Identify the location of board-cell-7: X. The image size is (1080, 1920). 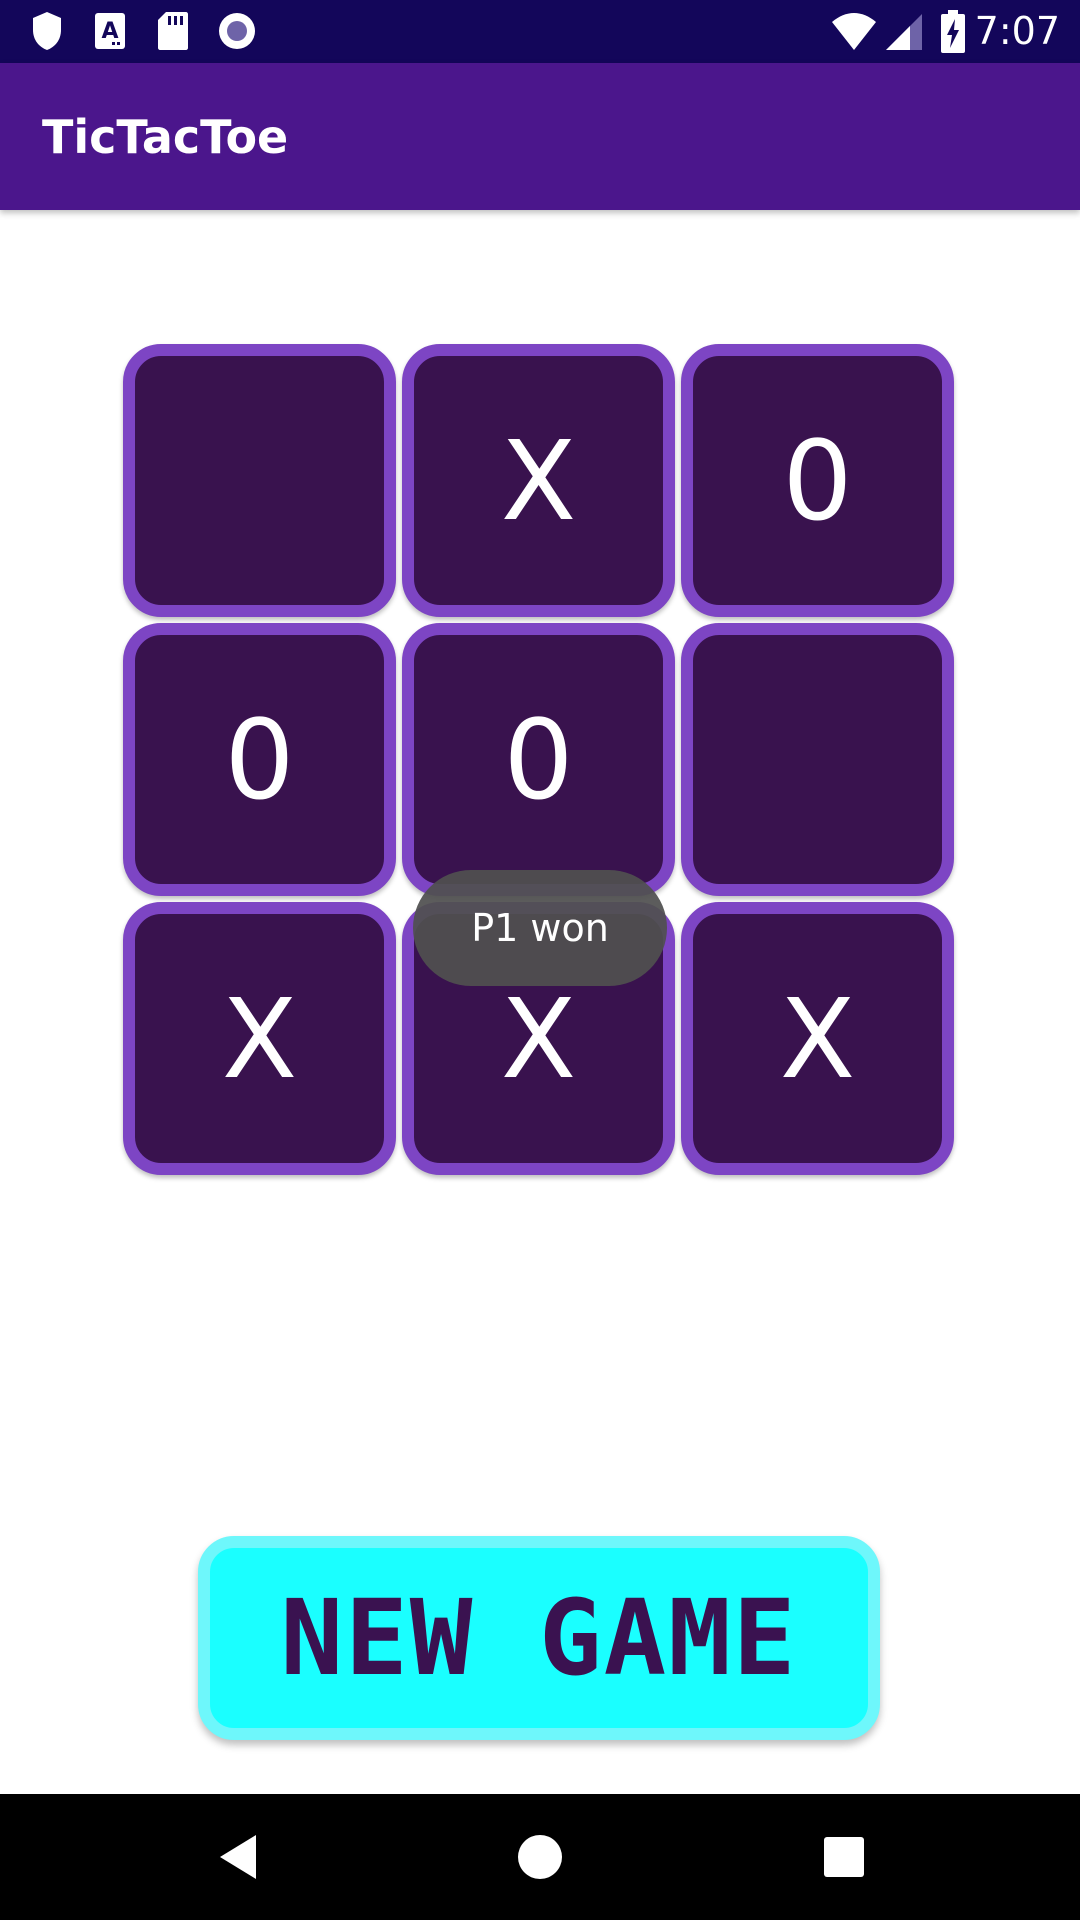
(259, 1038).